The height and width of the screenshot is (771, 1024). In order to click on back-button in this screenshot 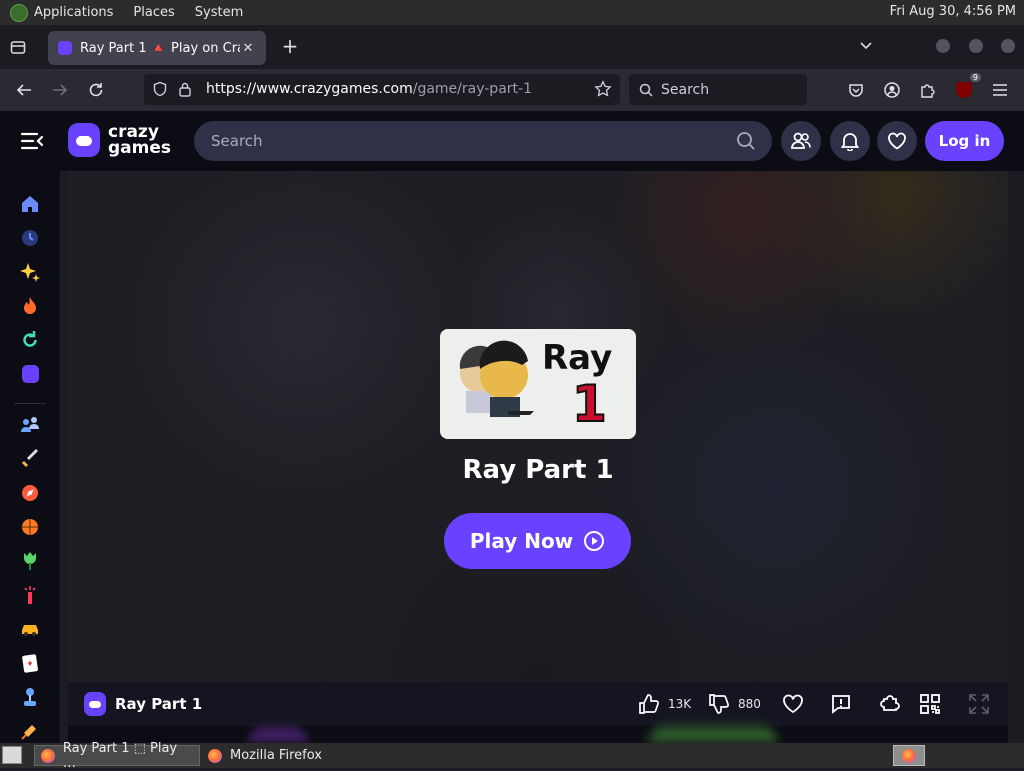, I will do `click(24, 90)`.